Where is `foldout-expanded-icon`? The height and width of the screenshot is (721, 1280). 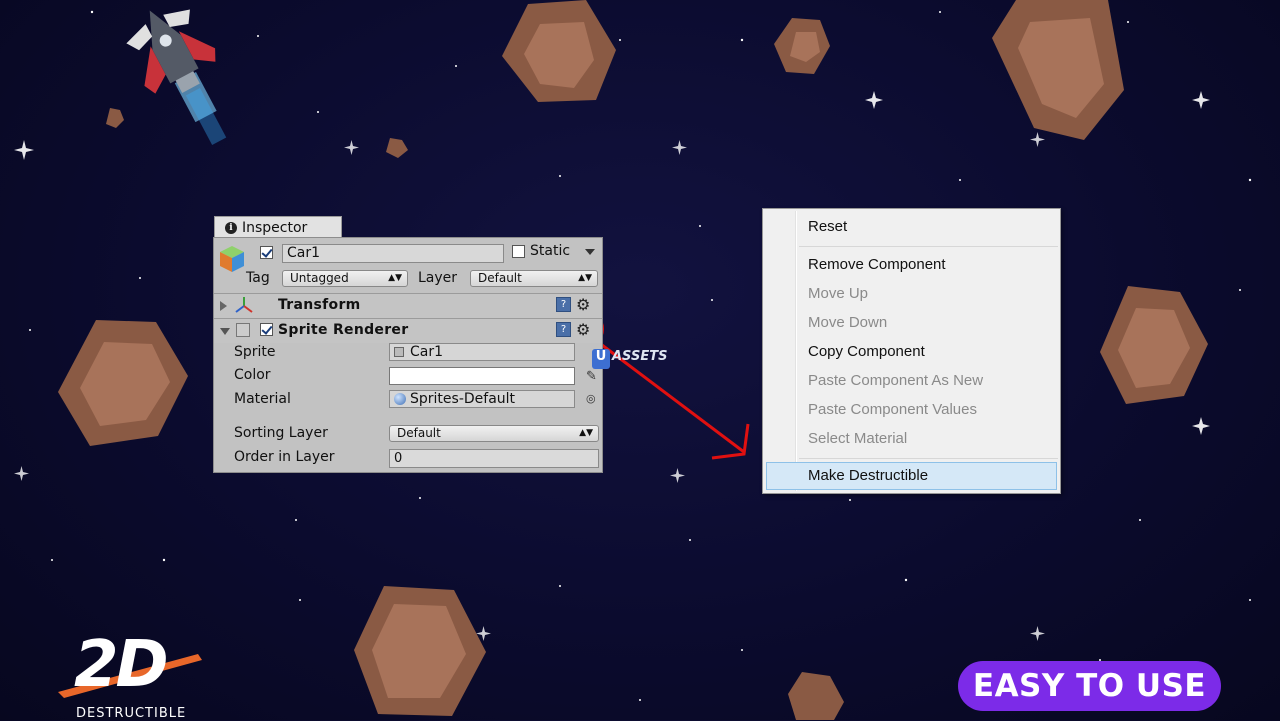 foldout-expanded-icon is located at coordinates (225, 331).